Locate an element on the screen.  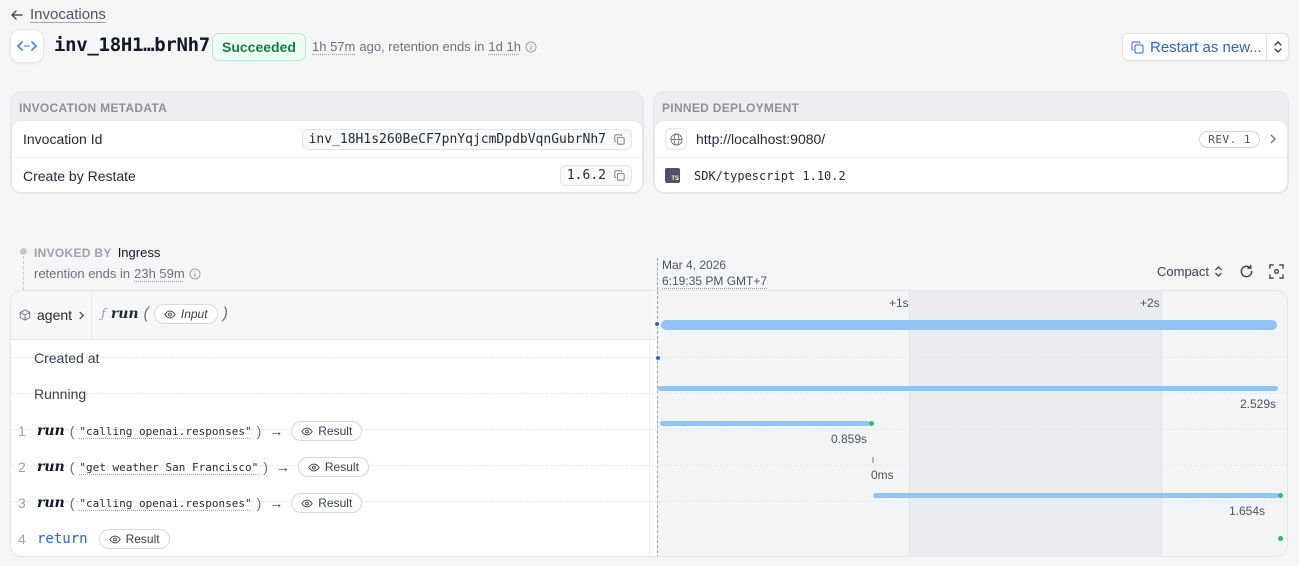
back-link: Invocations is located at coordinates (58, 14).